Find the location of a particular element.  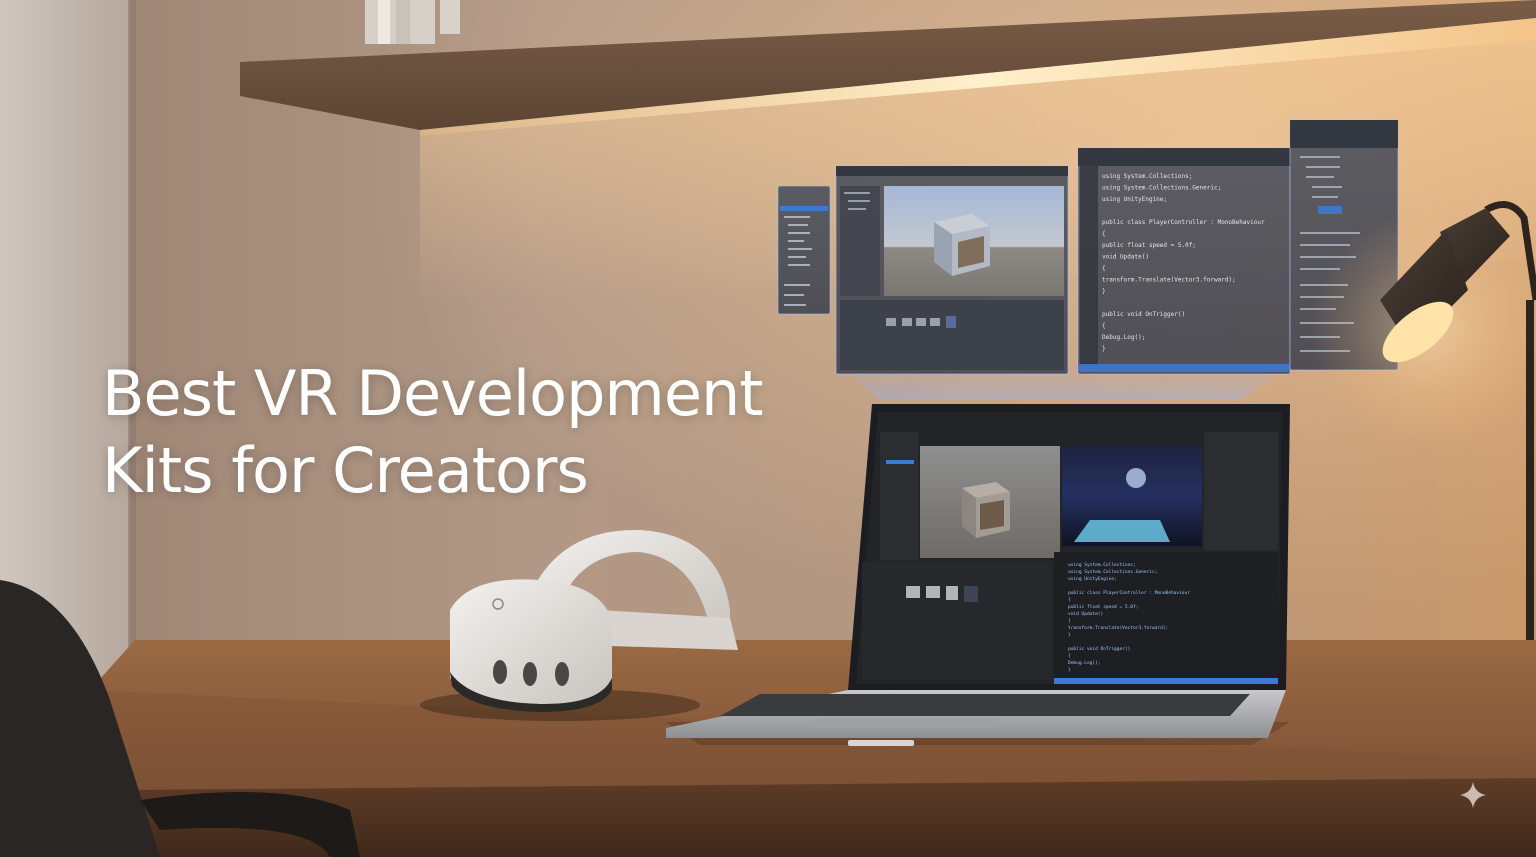

sparkle-icon is located at coordinates (1473, 795).